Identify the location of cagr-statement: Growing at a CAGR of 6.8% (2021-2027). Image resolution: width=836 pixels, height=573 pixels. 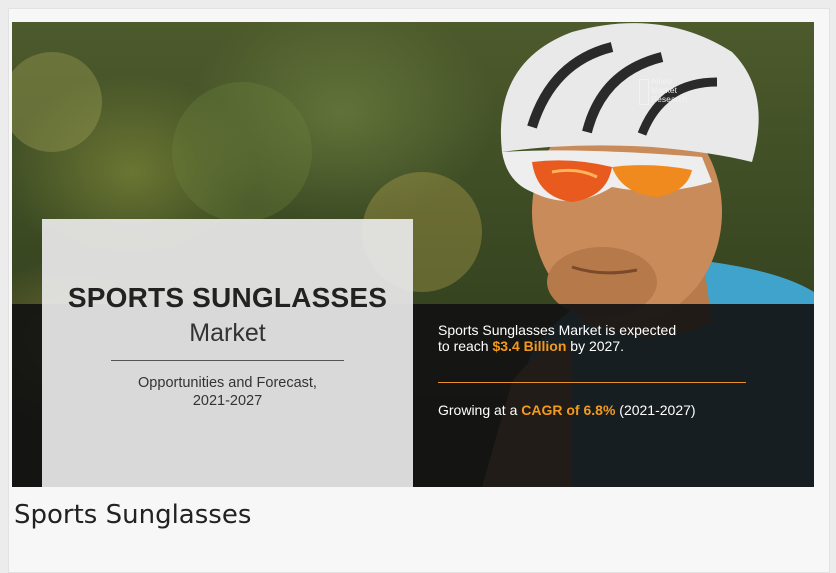
(608, 410).